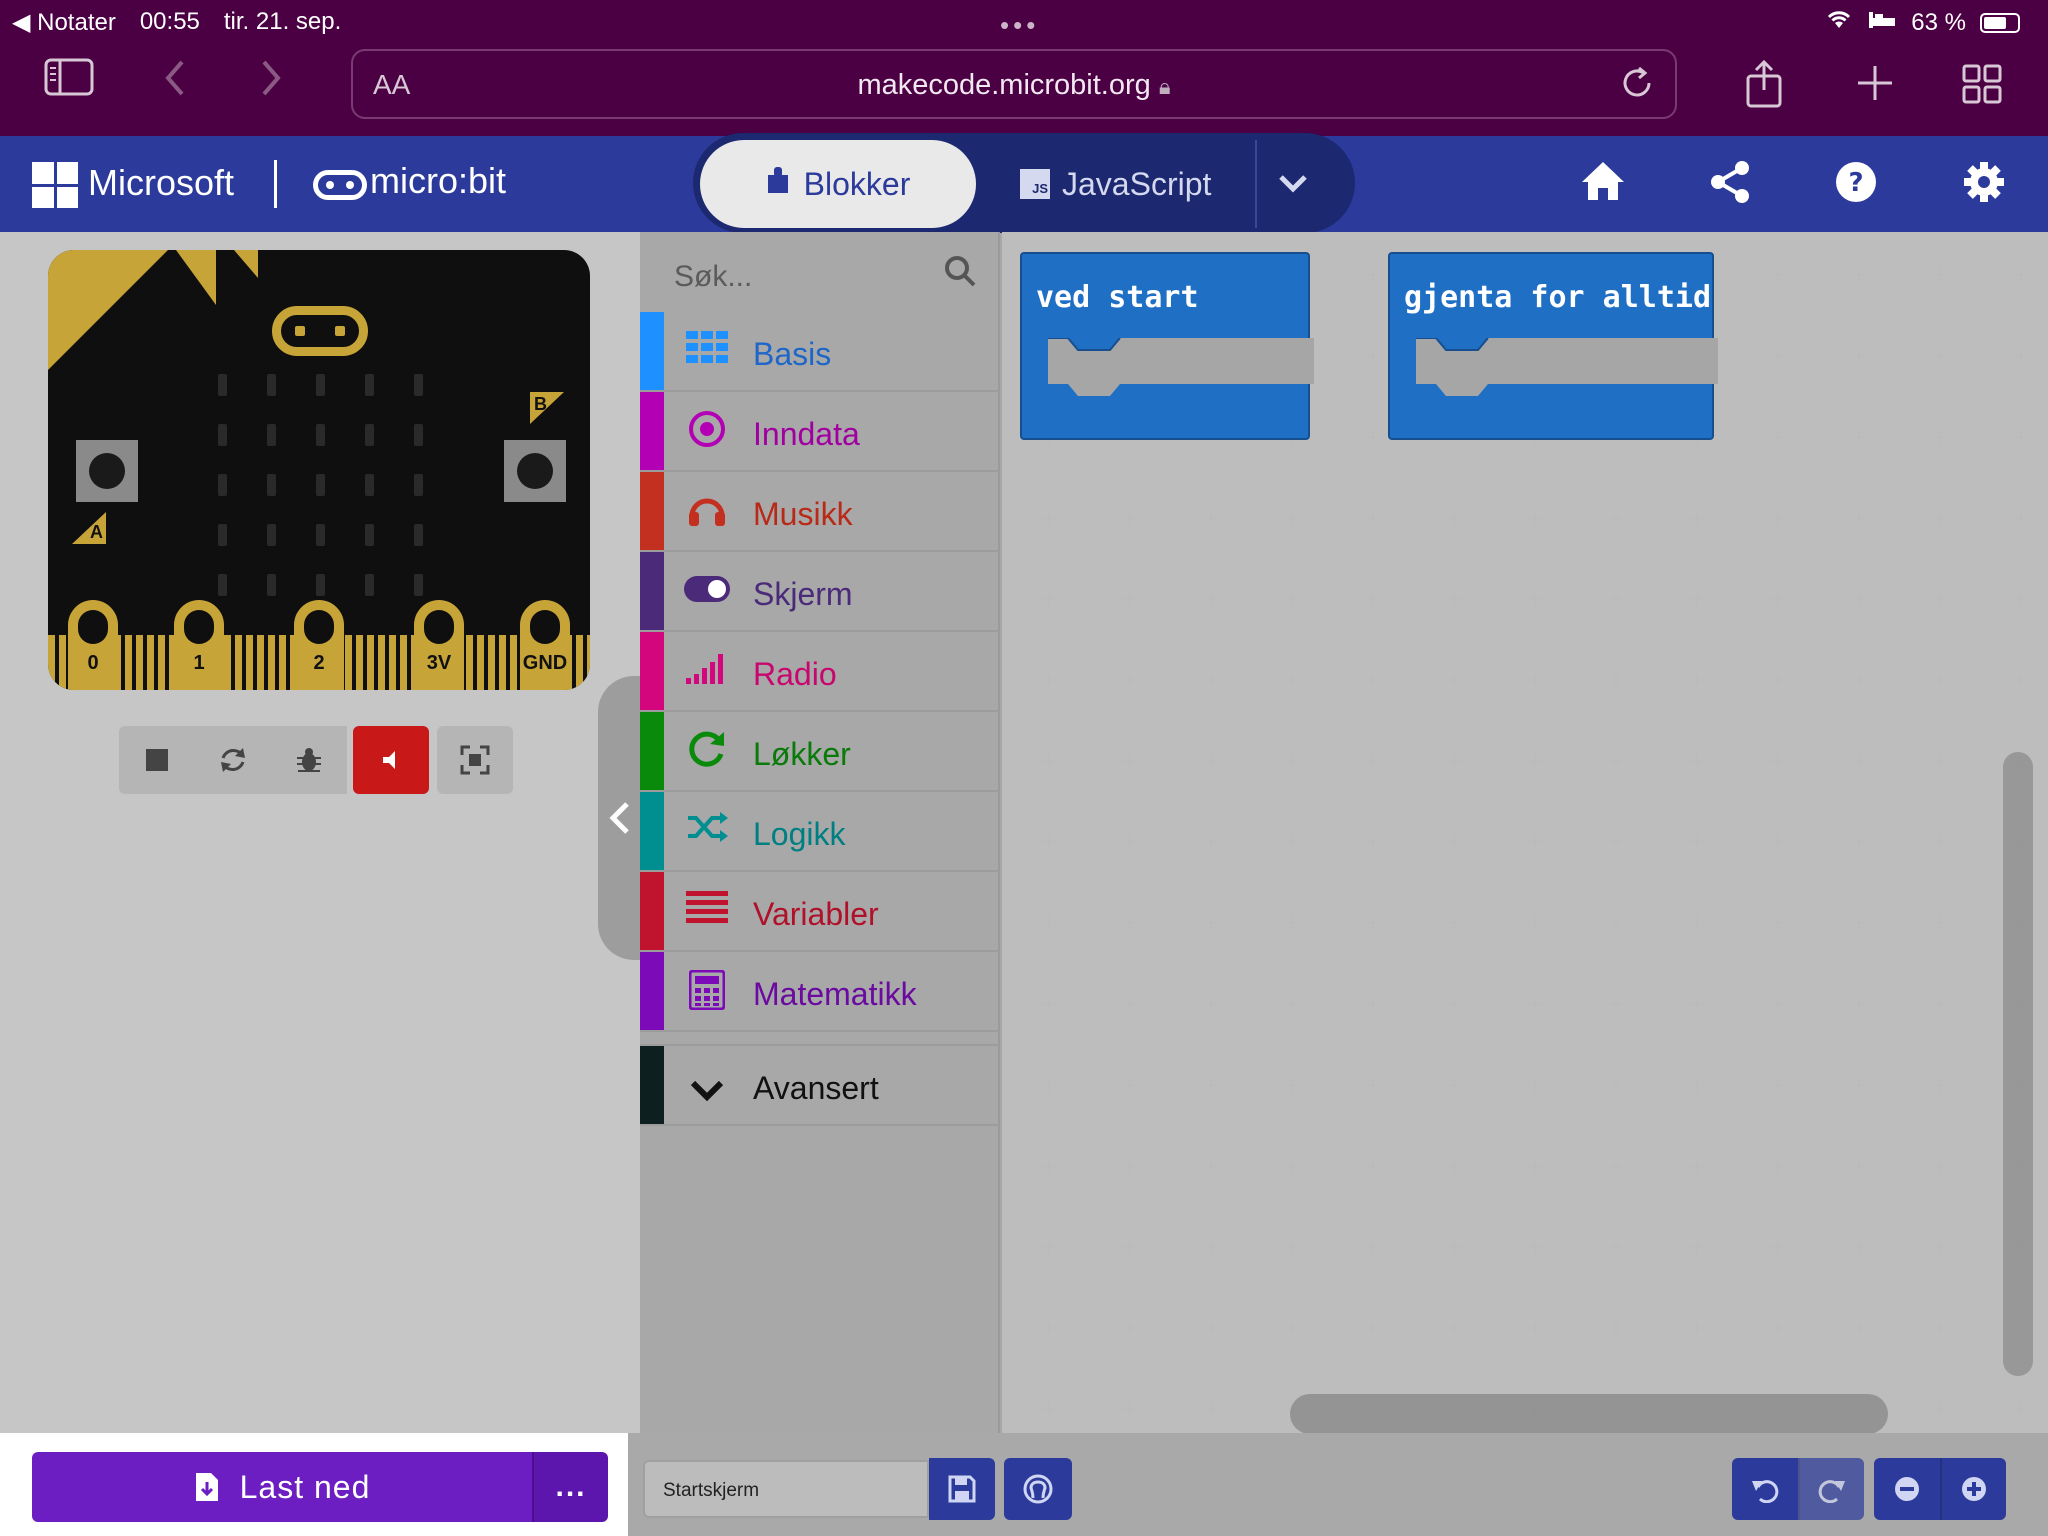 The width and height of the screenshot is (2048, 1536). Describe the element at coordinates (820, 512) in the screenshot. I see `category-musikk: Musikk` at that location.